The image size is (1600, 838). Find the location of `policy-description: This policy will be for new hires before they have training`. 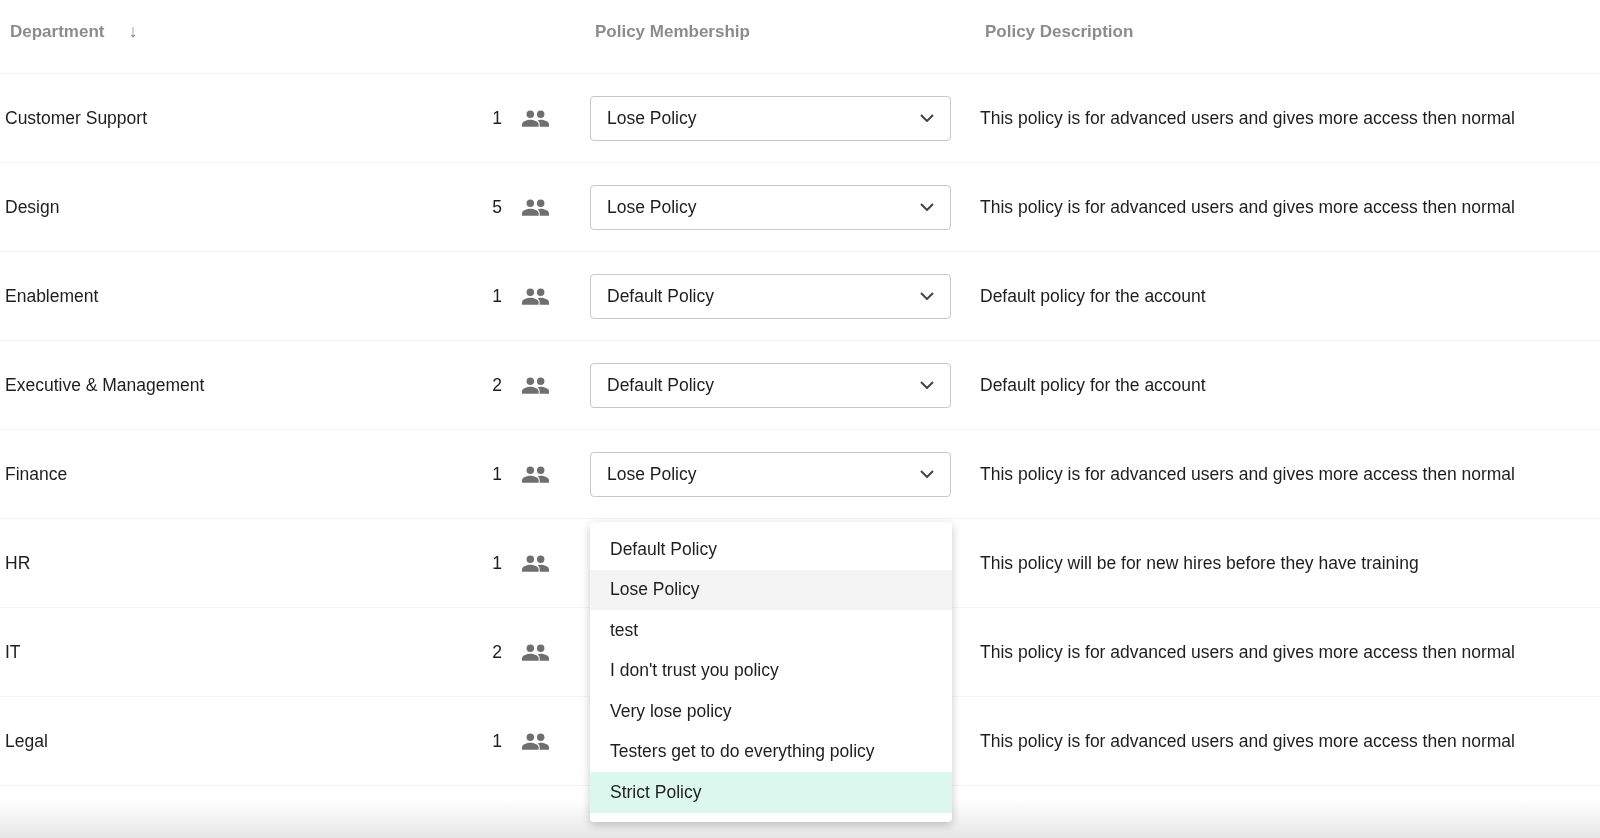

policy-description: This policy will be for new hires before they have training is located at coordinates (1199, 562).